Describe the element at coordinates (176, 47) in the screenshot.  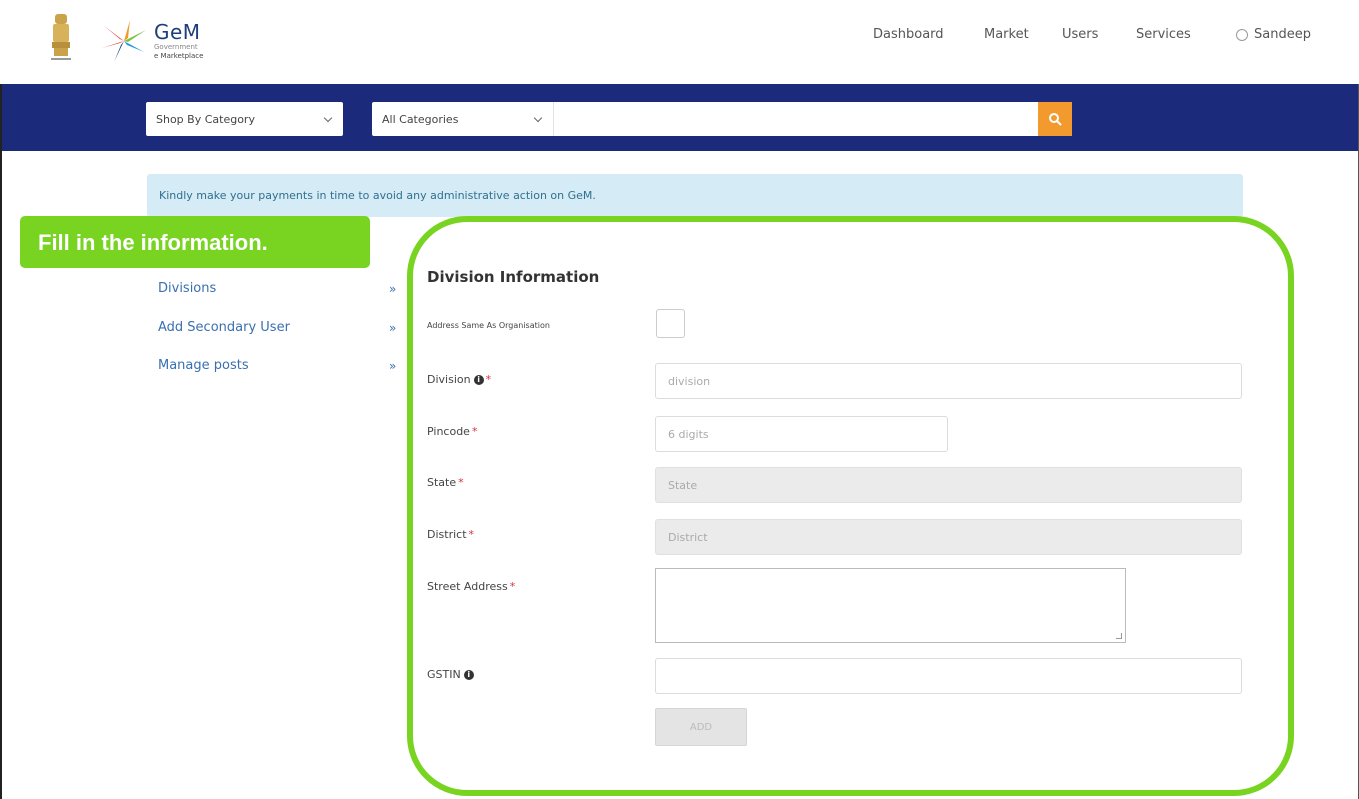
I see `brand-sub-government: Government` at that location.